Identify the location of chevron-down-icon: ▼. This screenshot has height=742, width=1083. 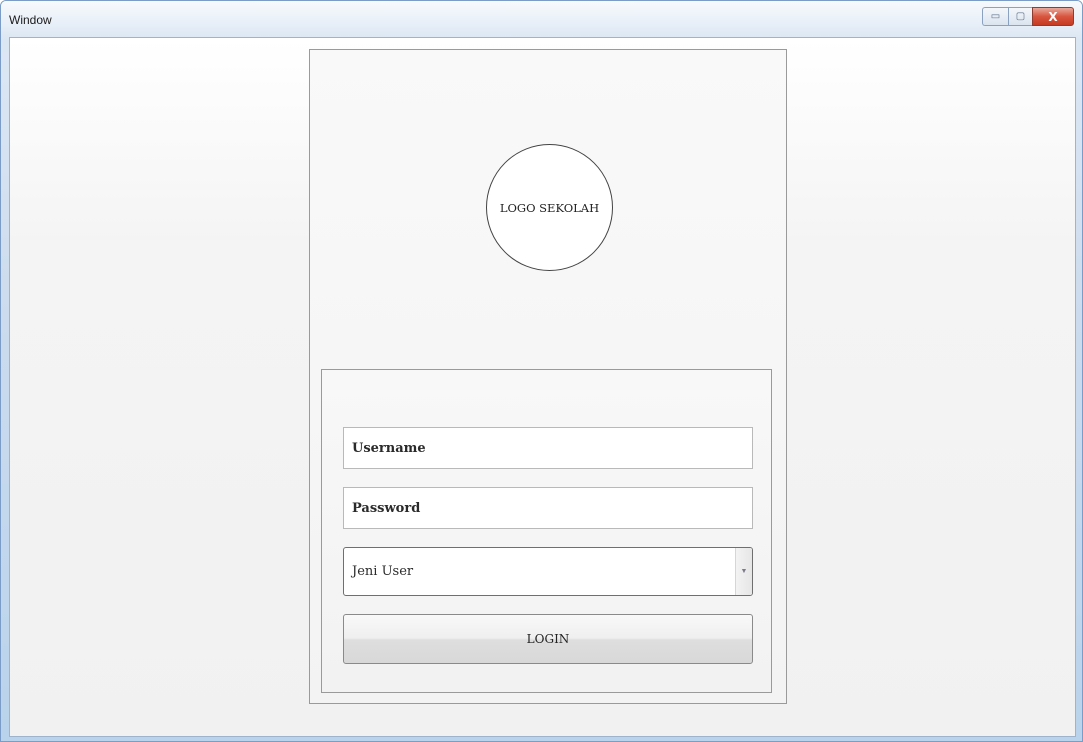
(743, 571).